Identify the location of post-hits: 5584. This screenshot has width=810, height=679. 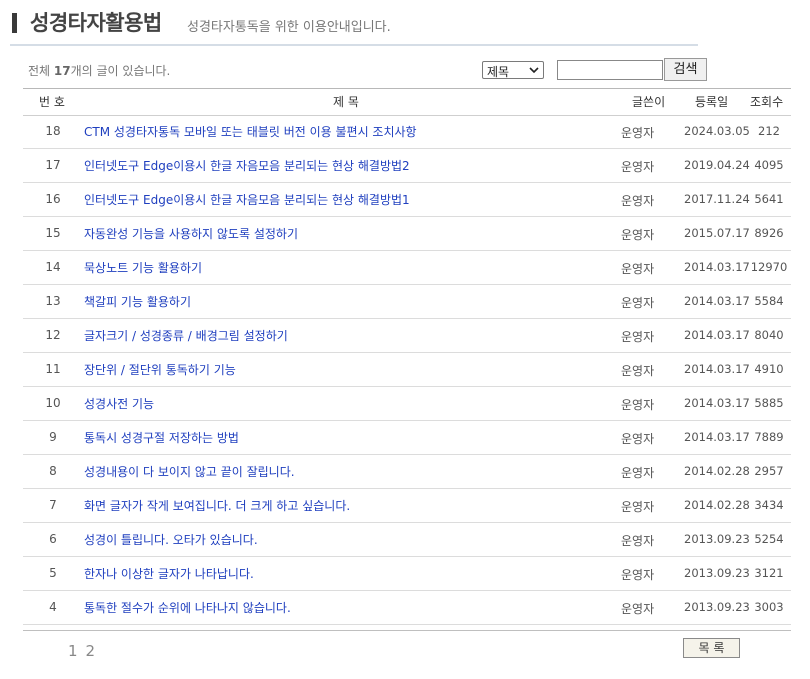
(769, 301).